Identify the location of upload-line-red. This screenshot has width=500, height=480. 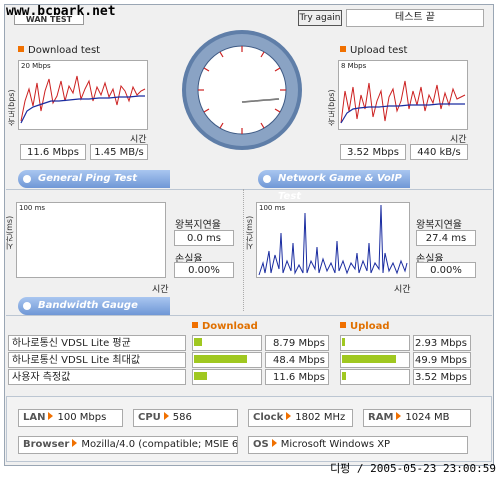
(403, 102).